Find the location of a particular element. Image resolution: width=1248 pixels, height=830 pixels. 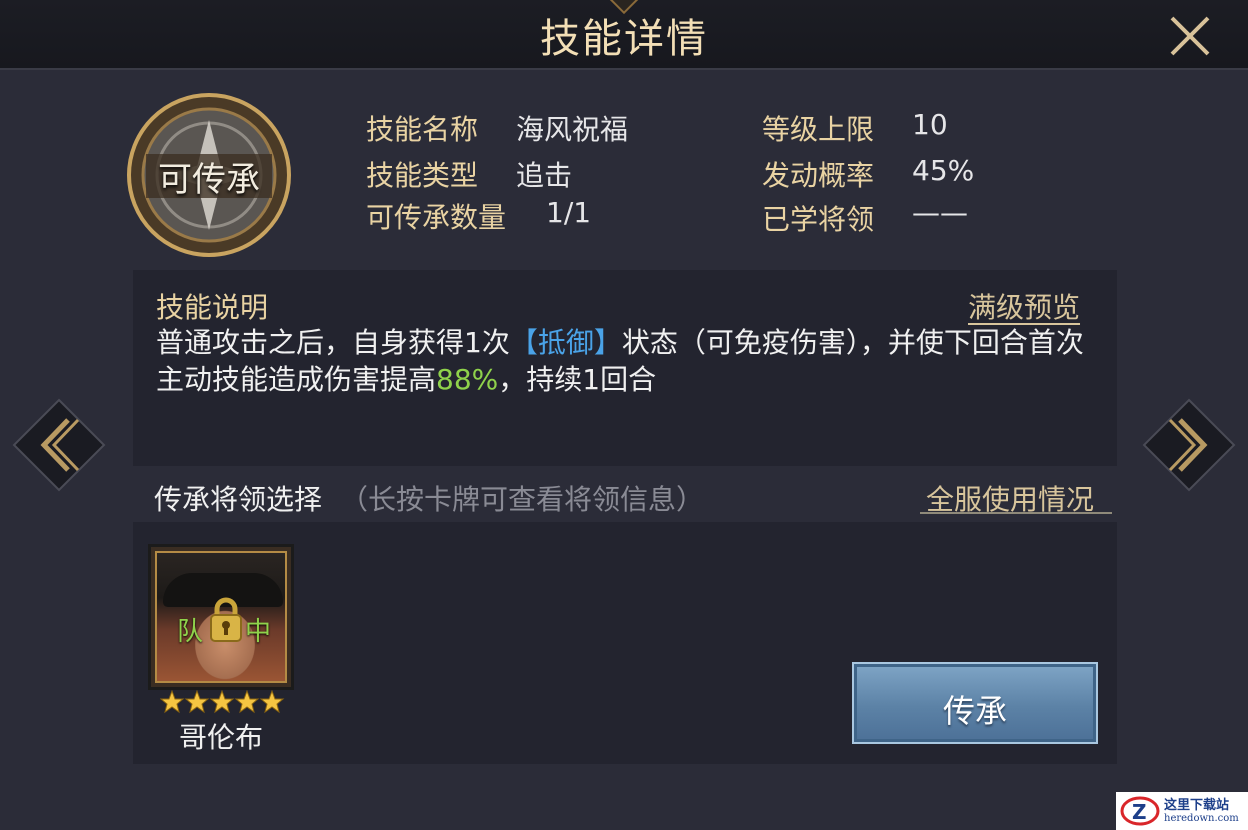

watermark-text: 这里下载站 is located at coordinates (1197, 805).